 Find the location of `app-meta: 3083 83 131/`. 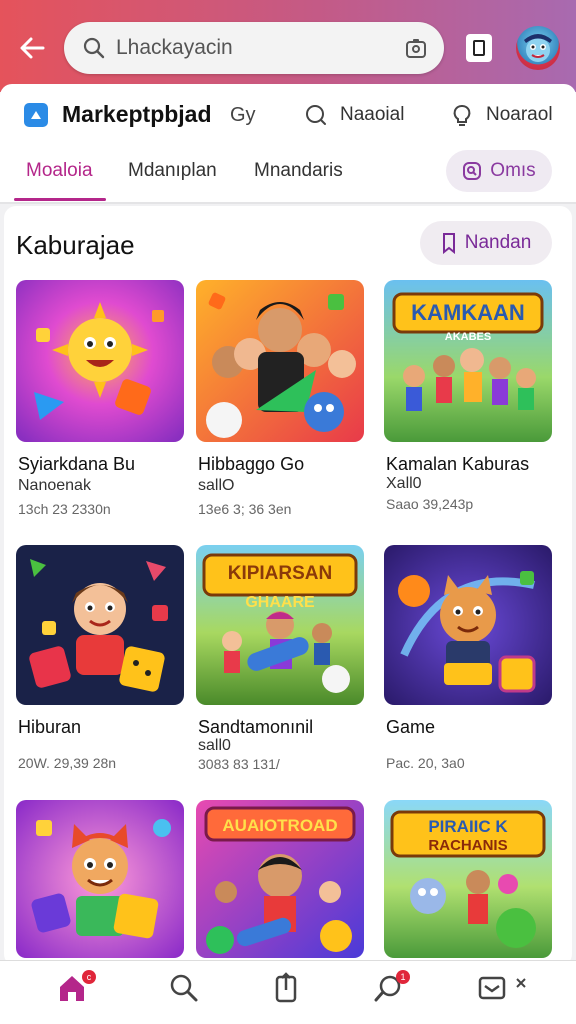

app-meta: 3083 83 131/ is located at coordinates (239, 764).